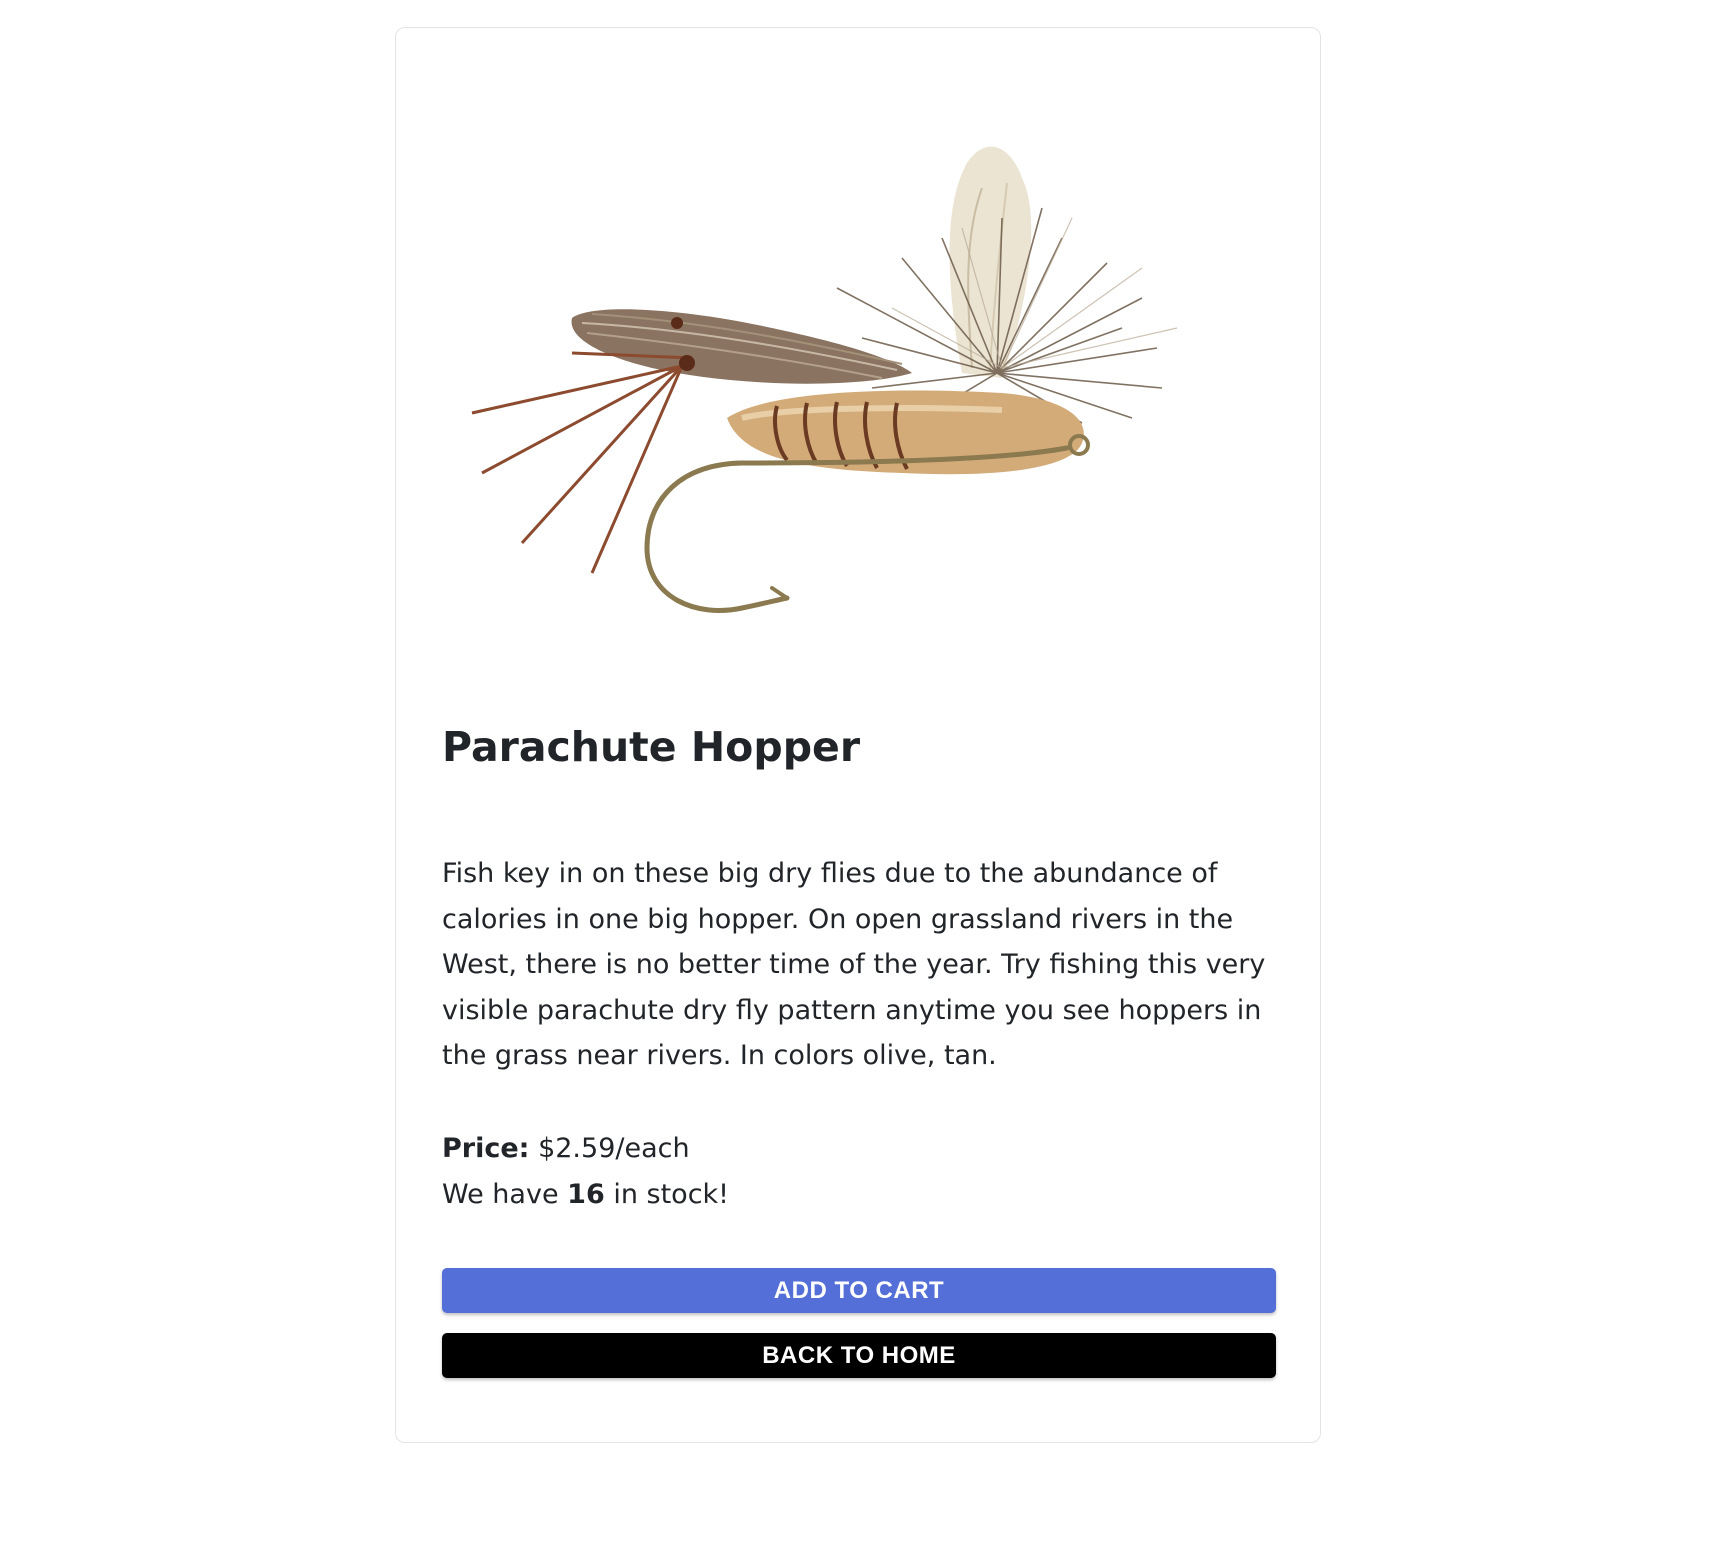 This screenshot has height=1547, width=1720. Describe the element at coordinates (583, 445) in the screenshot. I see `fly-legs` at that location.